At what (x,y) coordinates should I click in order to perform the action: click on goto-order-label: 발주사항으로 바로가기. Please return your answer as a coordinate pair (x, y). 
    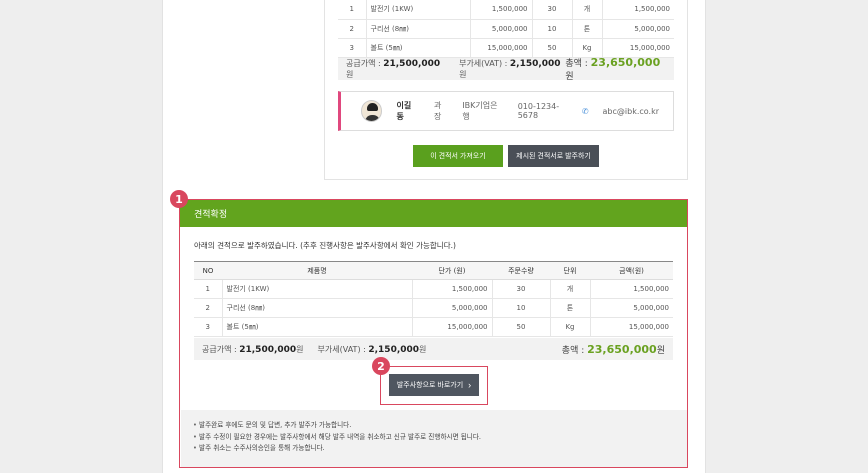
    Looking at the image, I should click on (430, 385).